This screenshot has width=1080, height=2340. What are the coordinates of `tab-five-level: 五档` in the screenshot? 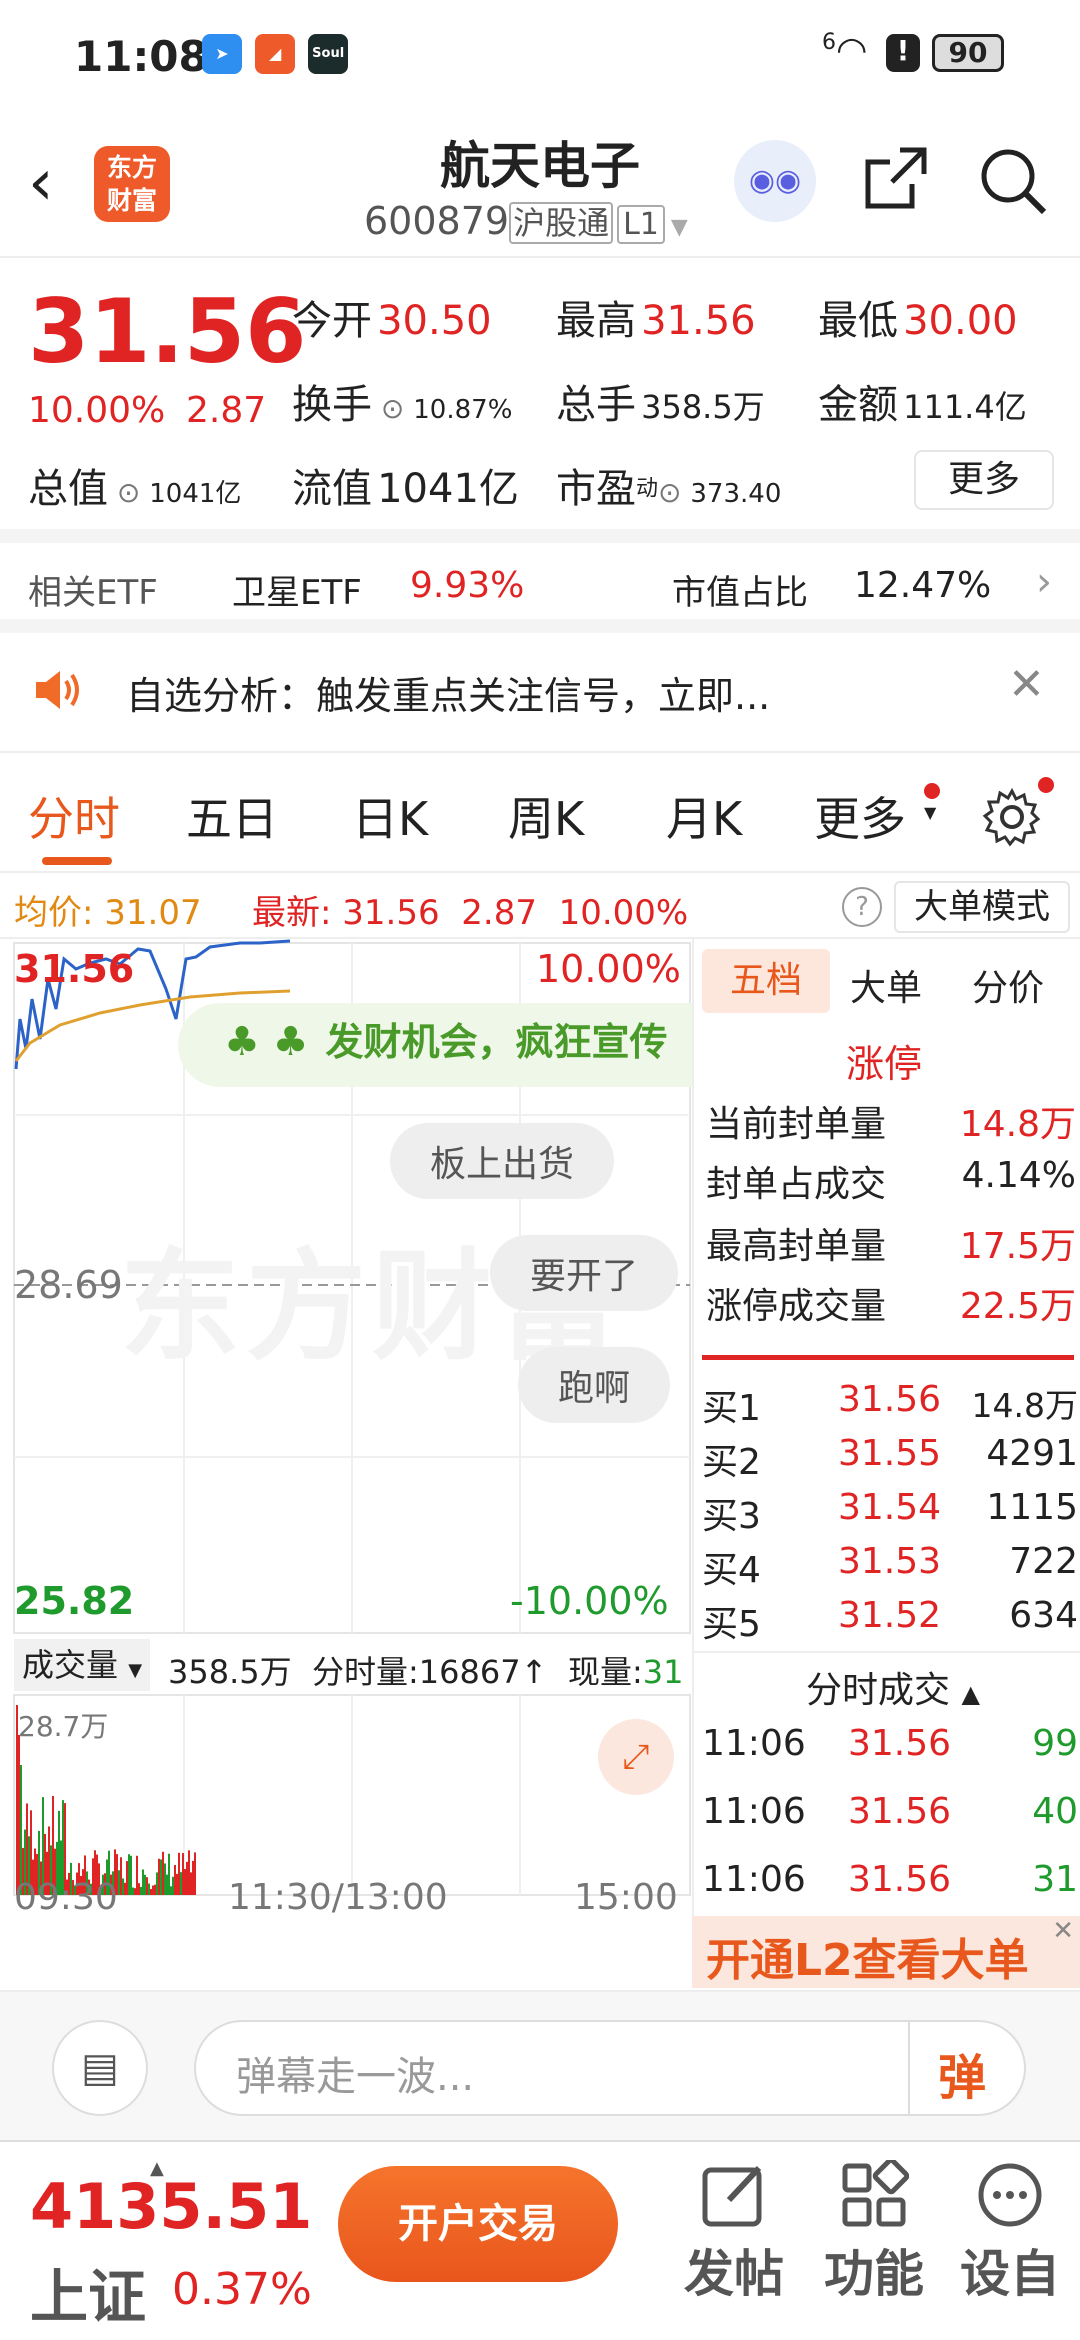 It's located at (766, 981).